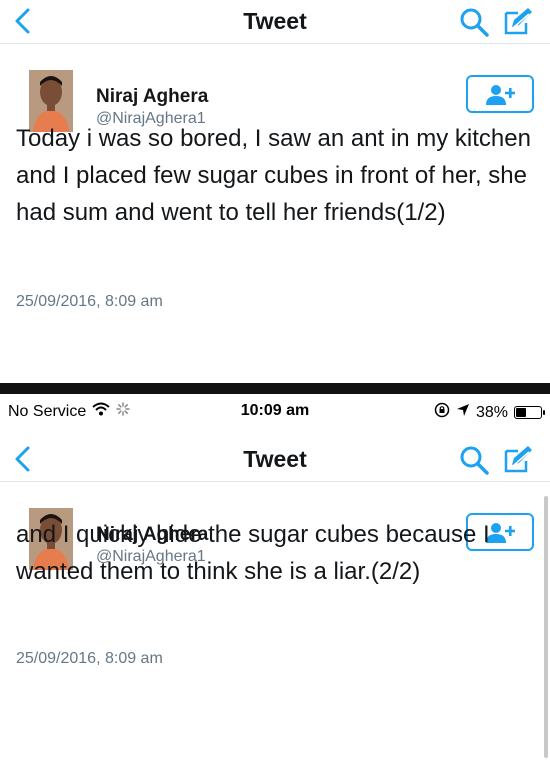 The height and width of the screenshot is (774, 550). What do you see at coordinates (521, 412) in the screenshot?
I see `battery-level` at bounding box center [521, 412].